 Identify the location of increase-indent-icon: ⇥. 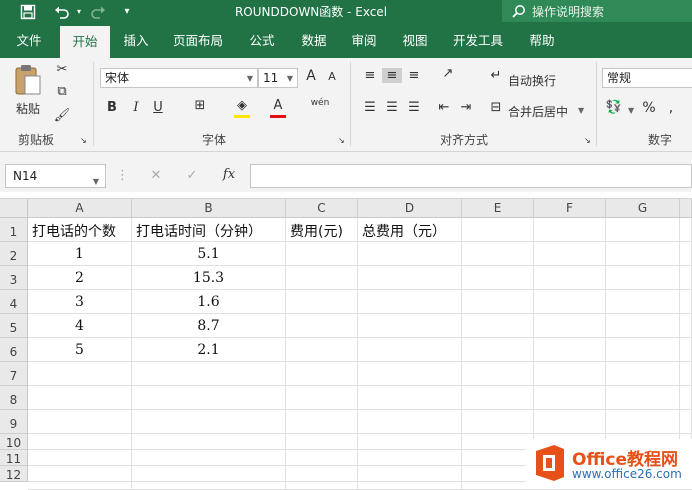
(466, 107).